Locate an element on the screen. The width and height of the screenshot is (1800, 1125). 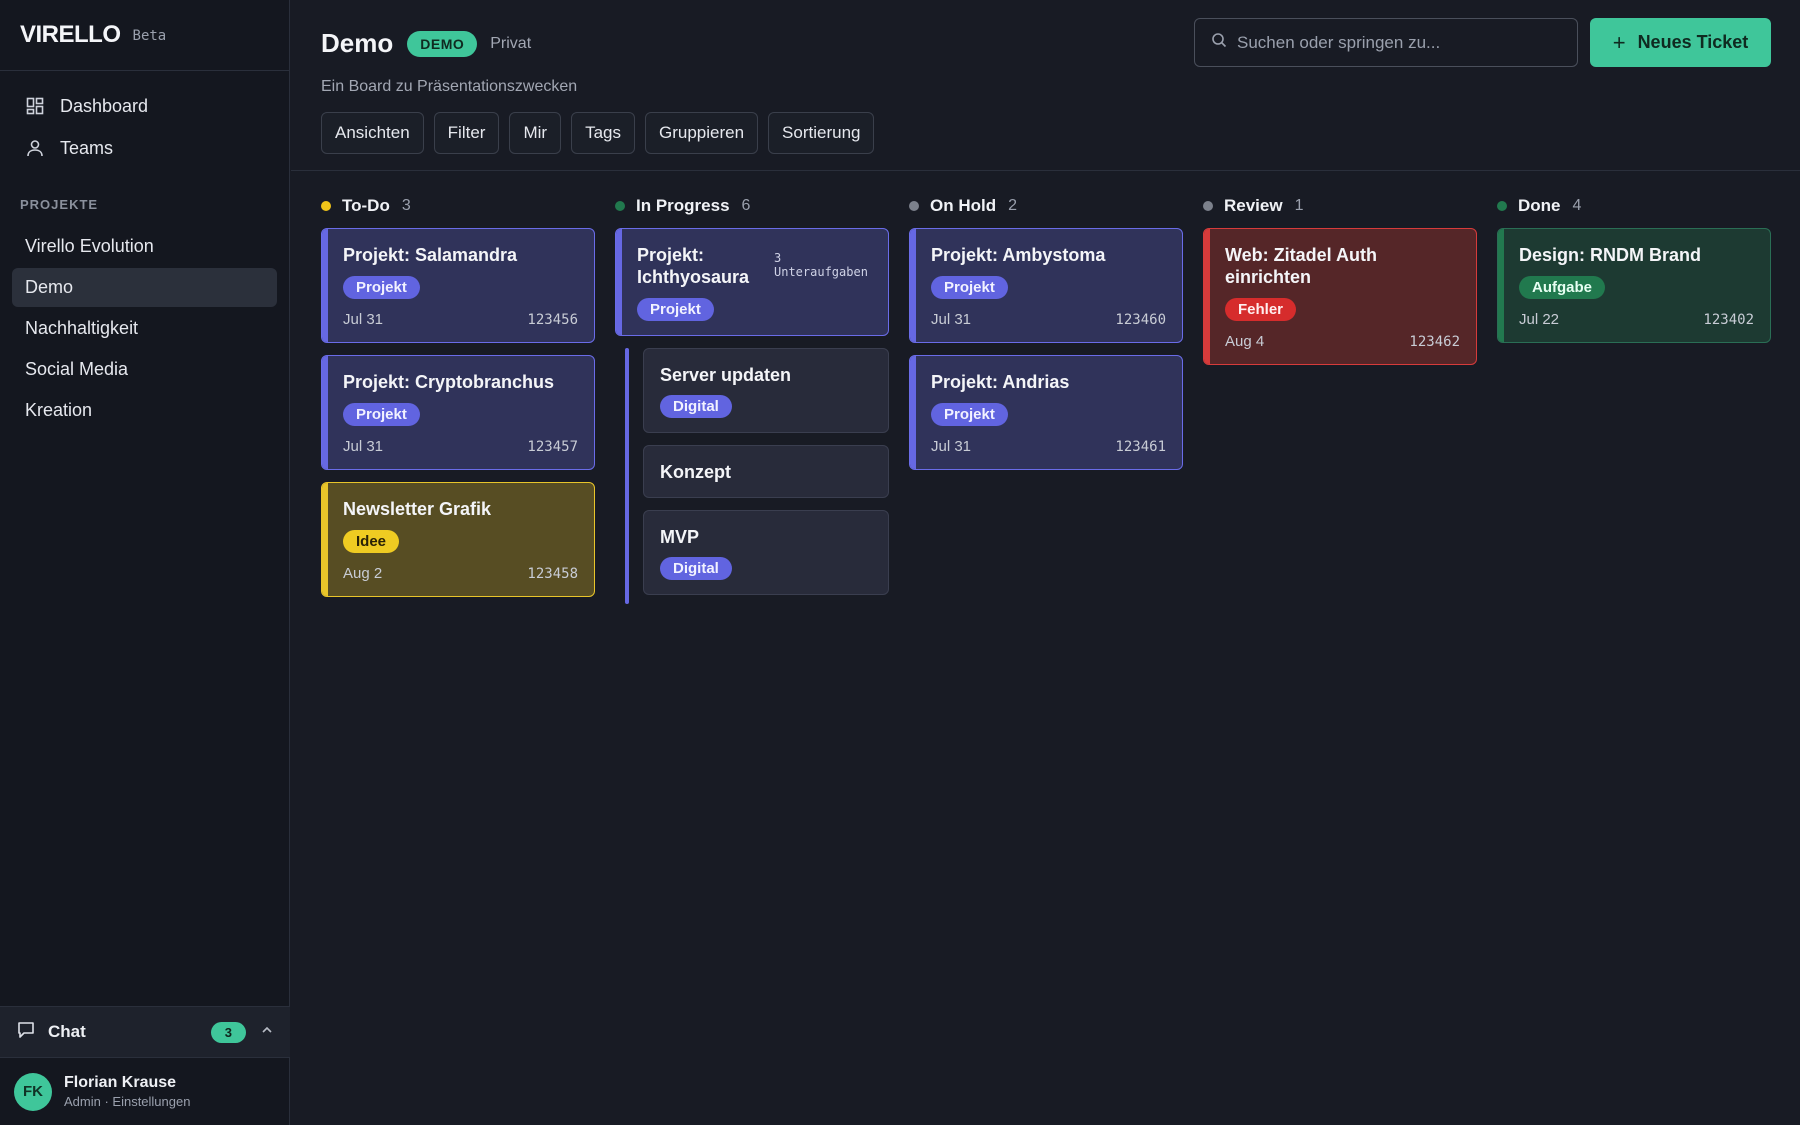
ticket-title: Projekt: Ichthyosaura is located at coordinates (693, 266).